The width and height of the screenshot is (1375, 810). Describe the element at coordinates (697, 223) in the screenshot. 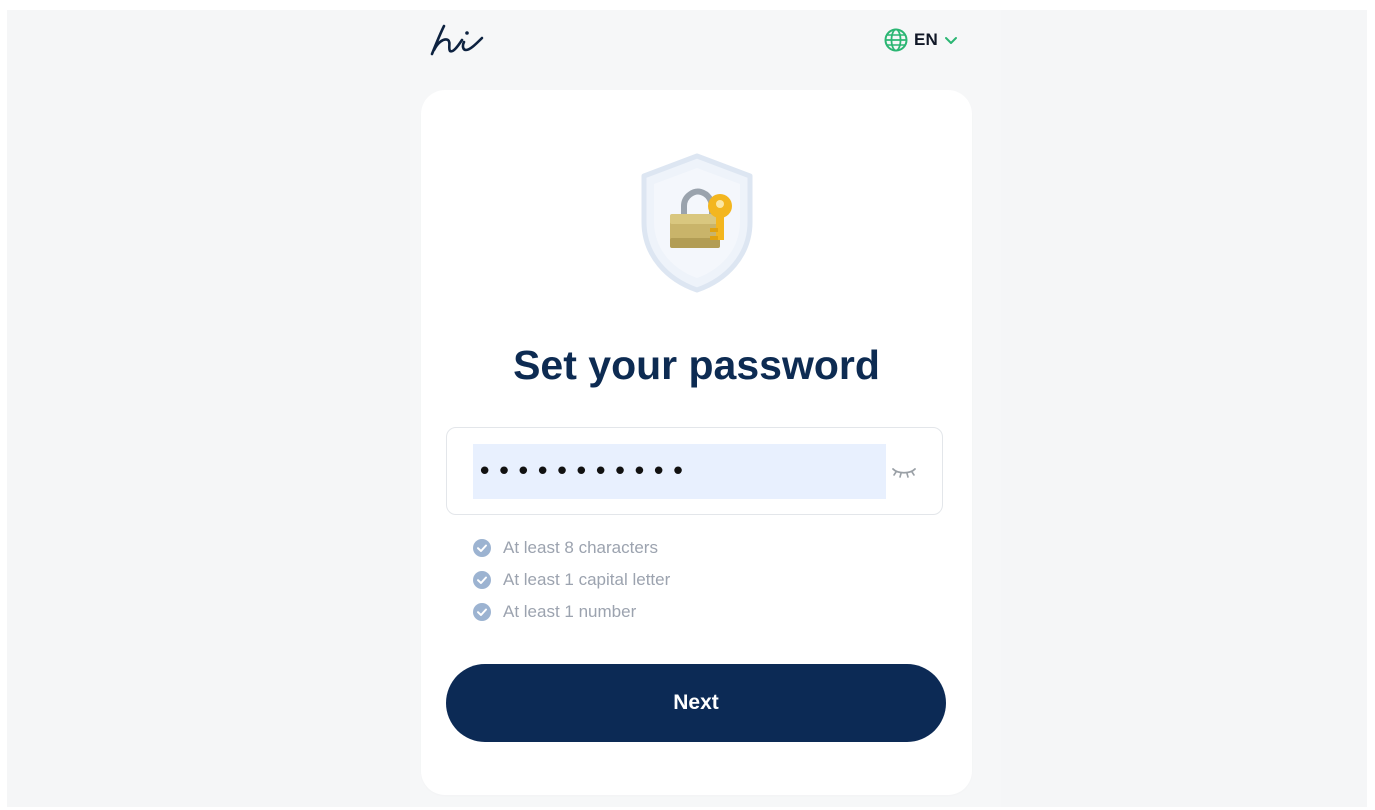

I see `shield-lock-key-icon` at that location.